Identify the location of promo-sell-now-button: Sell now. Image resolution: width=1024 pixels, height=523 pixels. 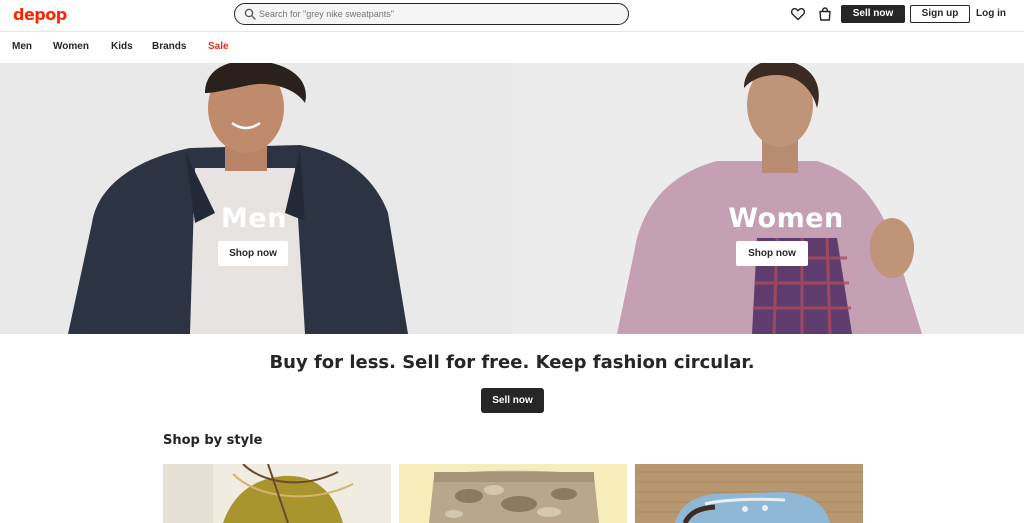
(512, 400).